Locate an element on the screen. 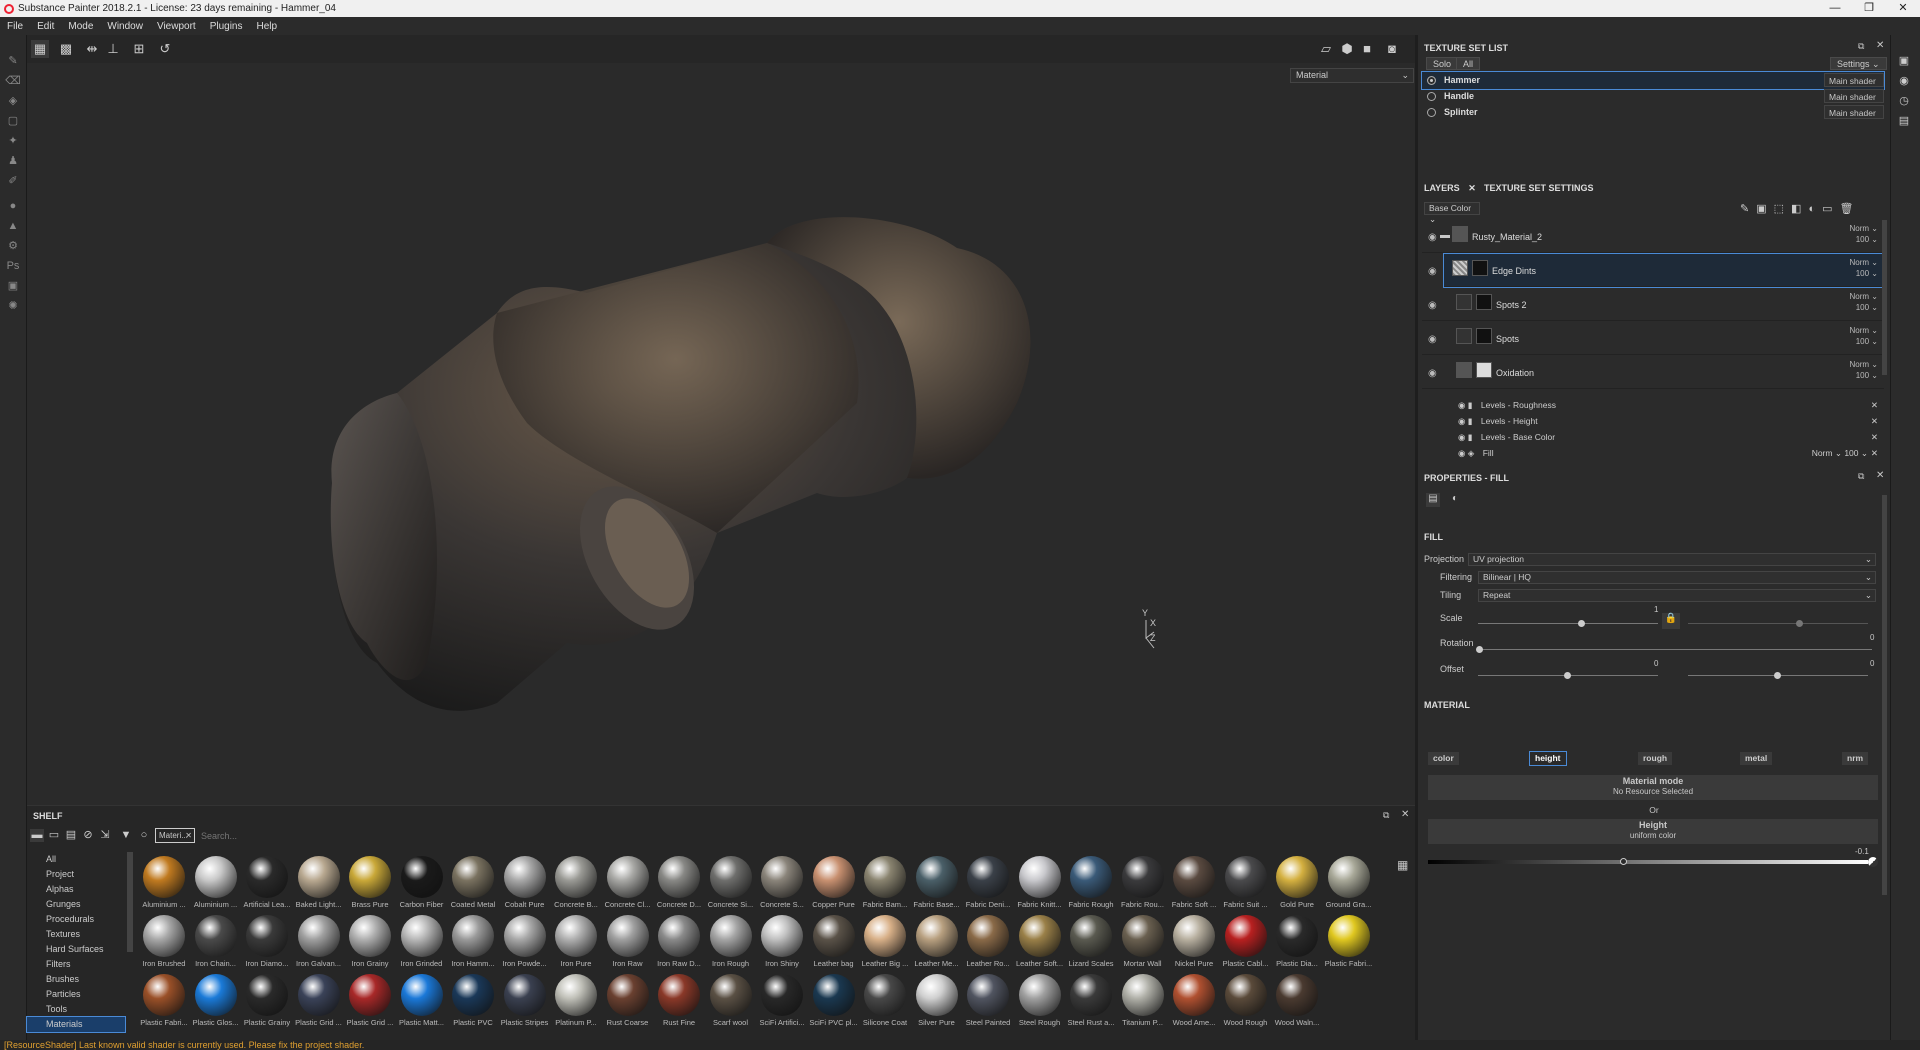  align-icon: ⊥ is located at coordinates (113, 49).